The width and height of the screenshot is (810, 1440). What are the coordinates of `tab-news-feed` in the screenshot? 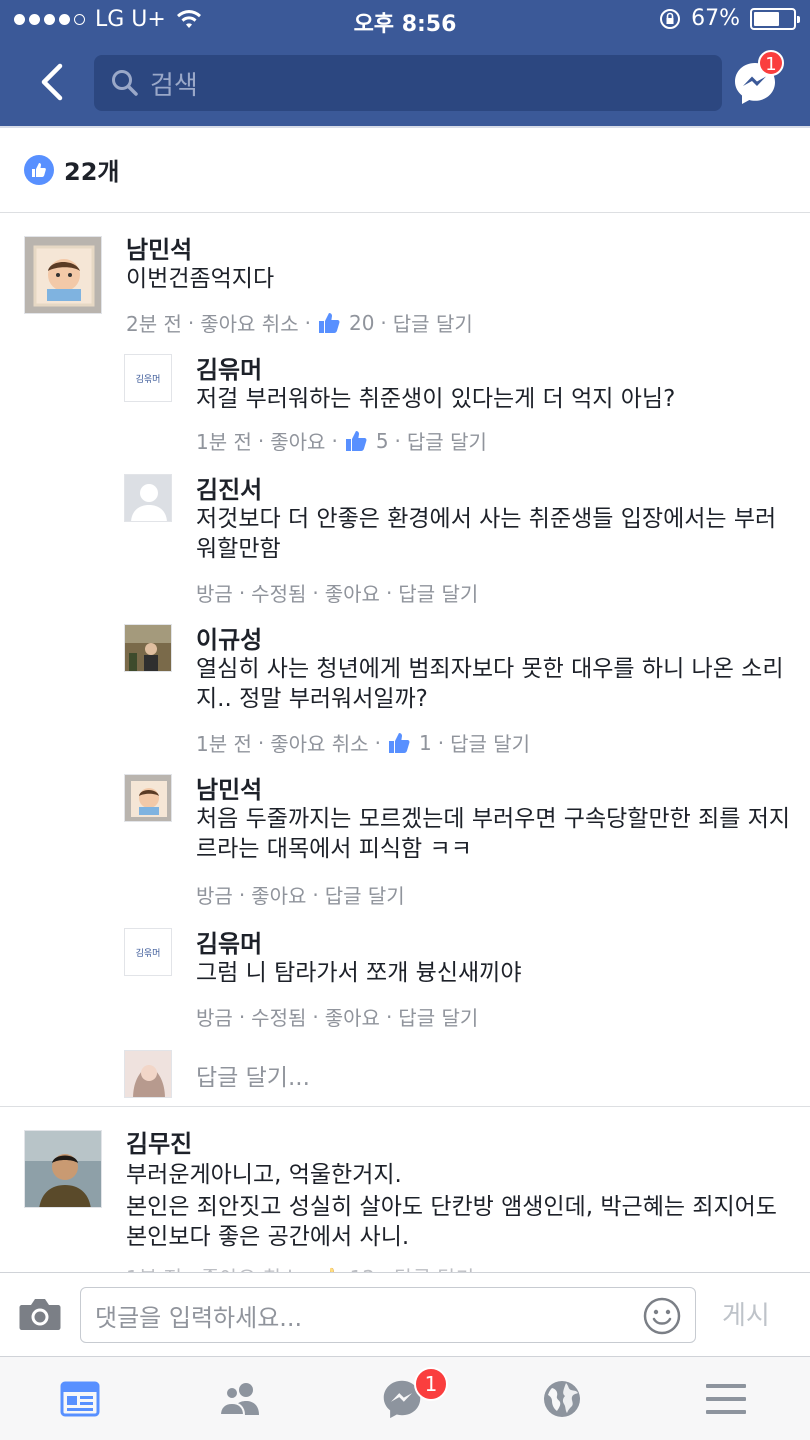 It's located at (80, 1399).